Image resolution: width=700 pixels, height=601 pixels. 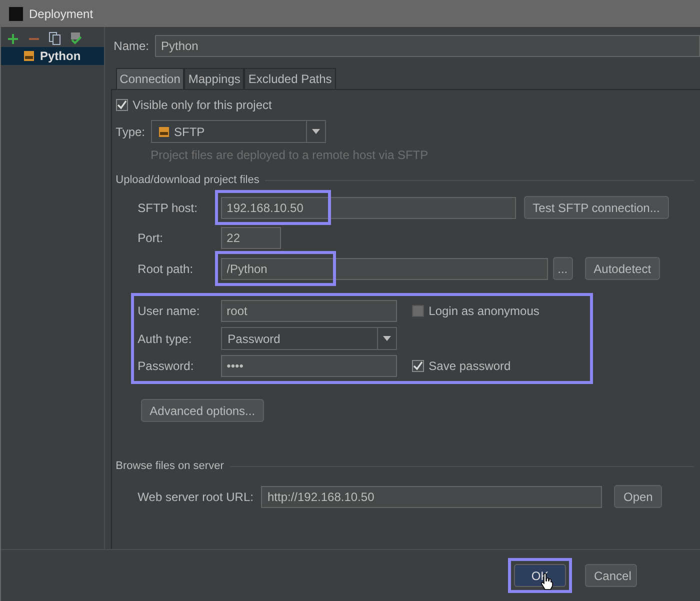 I want to click on host-field: 192.168.10.50, so click(x=368, y=207).